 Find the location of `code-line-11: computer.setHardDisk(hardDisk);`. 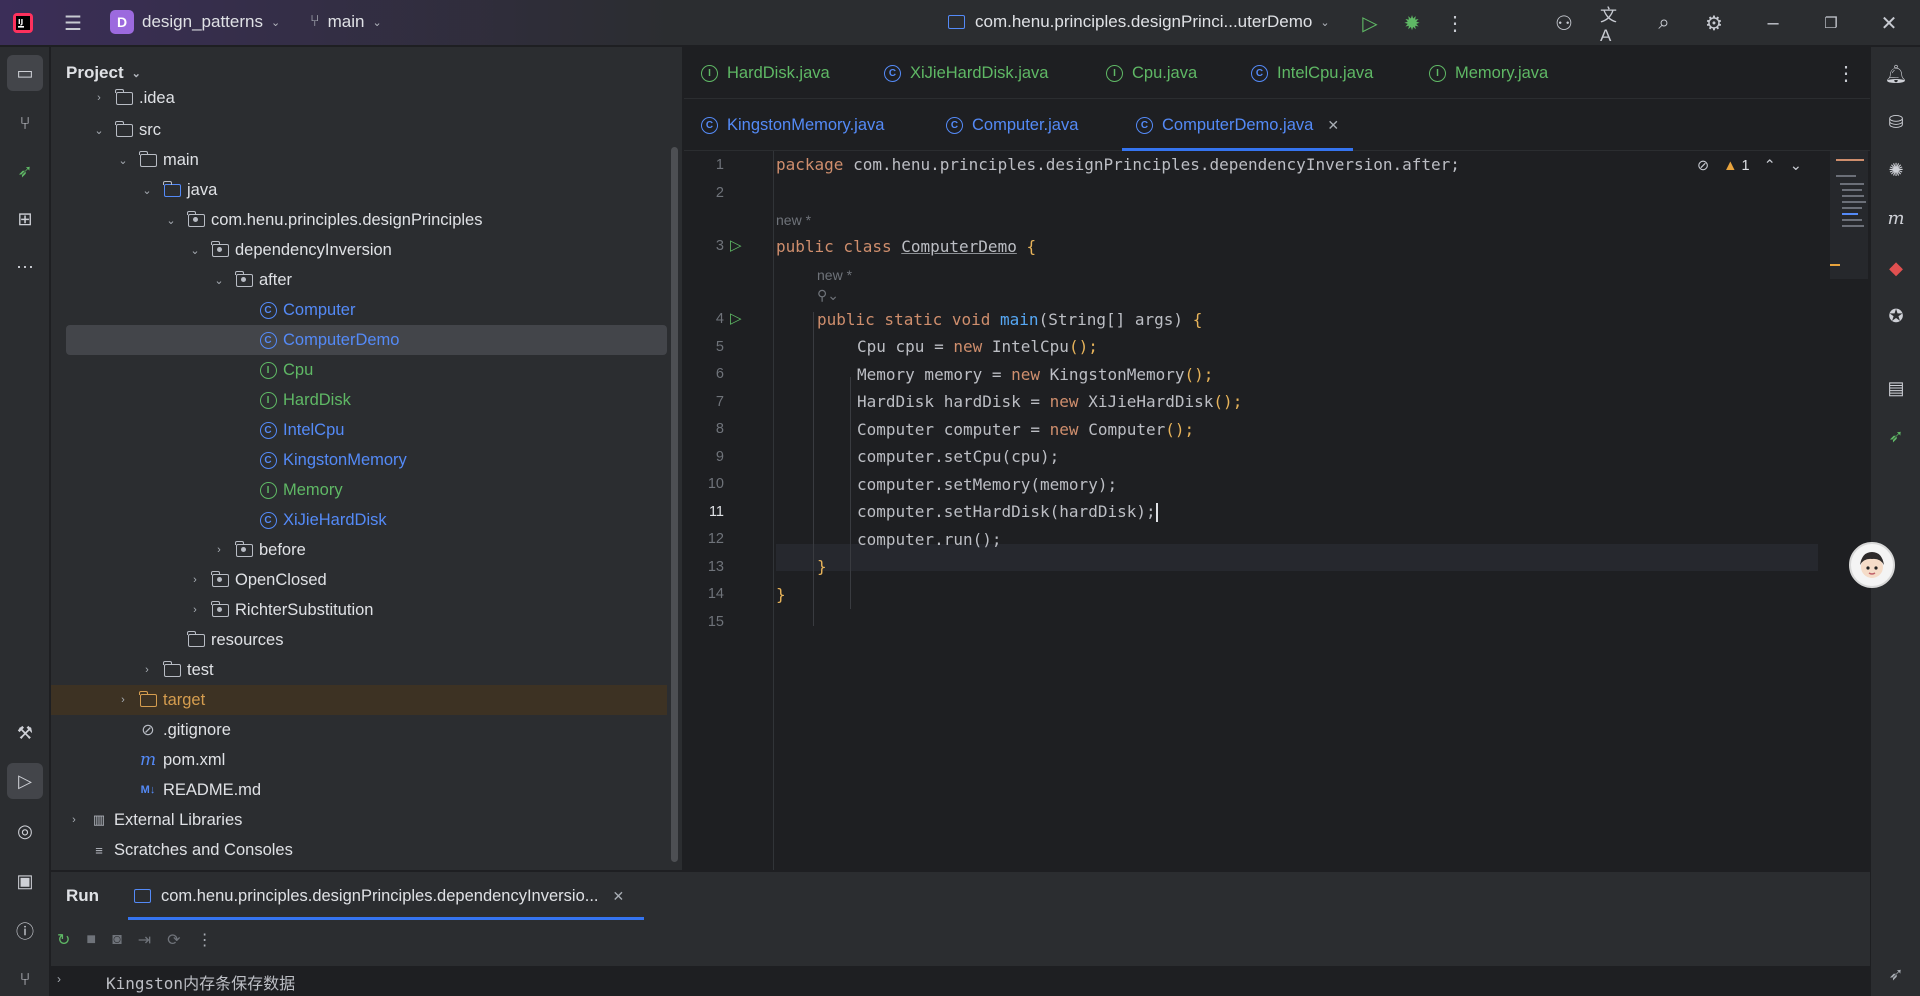

code-line-11: computer.setHardDisk(hardDisk); is located at coordinates (967, 512).